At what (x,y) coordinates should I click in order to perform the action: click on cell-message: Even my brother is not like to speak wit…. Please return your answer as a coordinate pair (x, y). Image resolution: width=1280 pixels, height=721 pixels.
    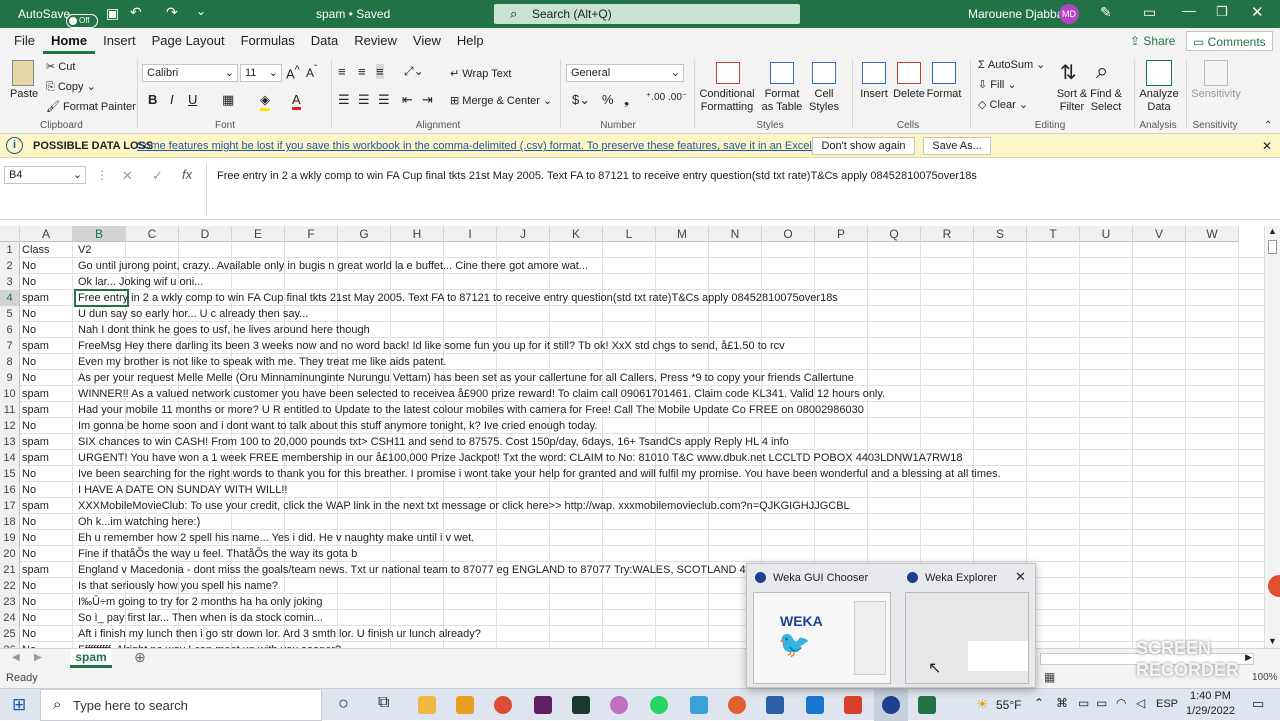
    Looking at the image, I should click on (262, 362).